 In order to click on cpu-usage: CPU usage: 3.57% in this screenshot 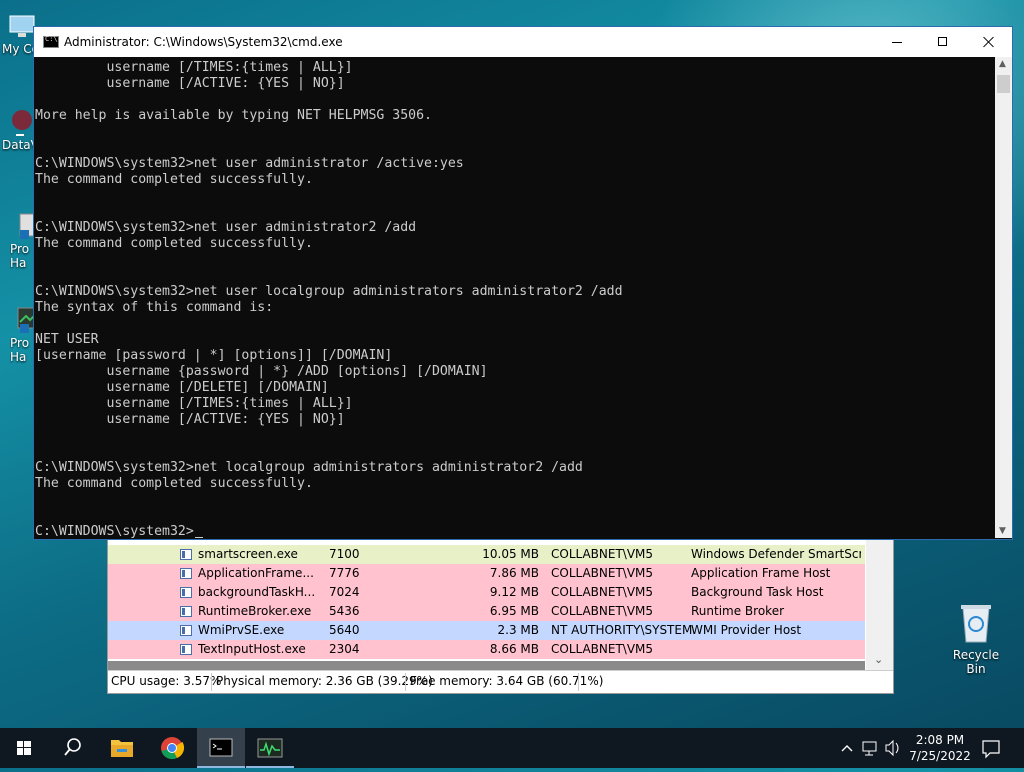, I will do `click(166, 681)`.